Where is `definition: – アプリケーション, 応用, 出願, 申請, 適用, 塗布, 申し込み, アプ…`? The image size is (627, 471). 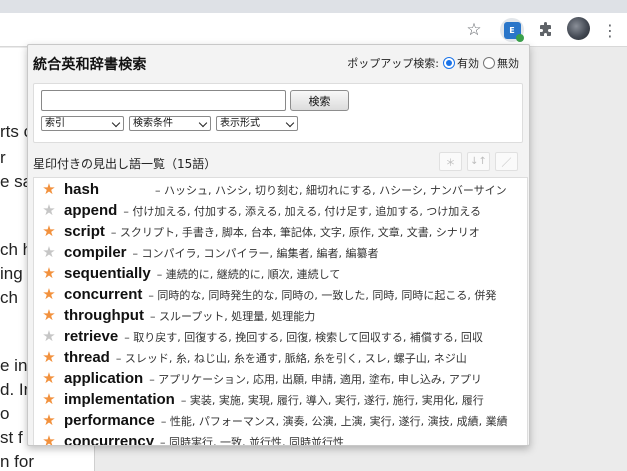
definition: – アプリケーション, 応用, 出願, 申請, 適用, 塗布, 申し込み, アプ… is located at coordinates (315, 379).